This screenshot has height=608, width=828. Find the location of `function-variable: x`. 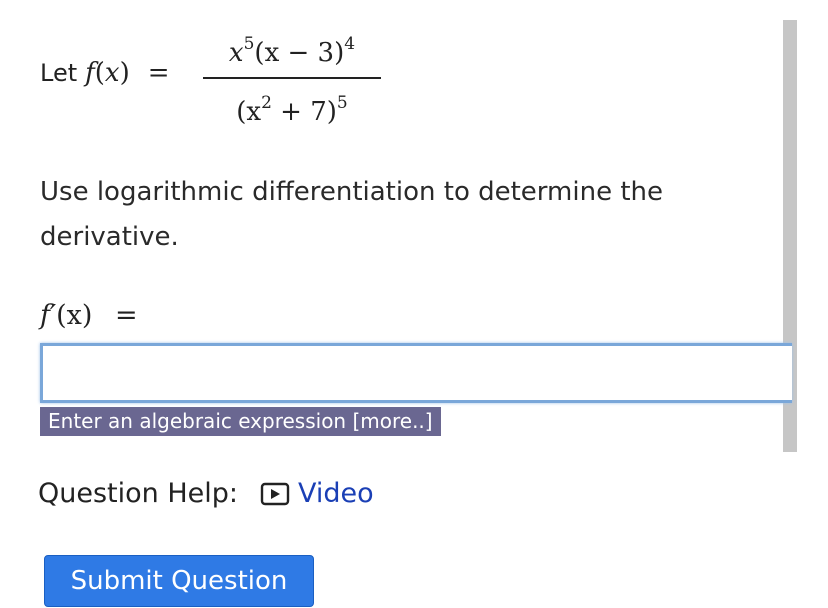

function-variable: x is located at coordinates (112, 73).